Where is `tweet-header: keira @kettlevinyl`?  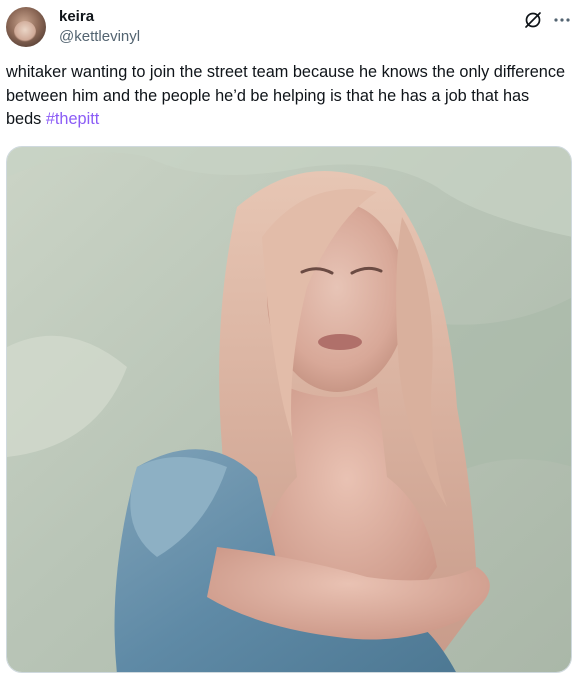
tweet-header: keira @kettlevinyl is located at coordinates (73, 27).